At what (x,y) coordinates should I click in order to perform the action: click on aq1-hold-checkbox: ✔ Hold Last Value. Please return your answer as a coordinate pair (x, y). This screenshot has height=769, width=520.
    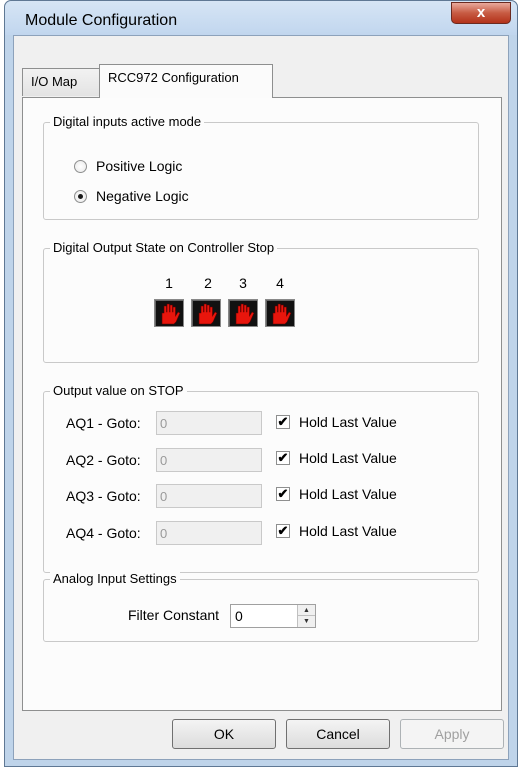
    Looking at the image, I should click on (336, 422).